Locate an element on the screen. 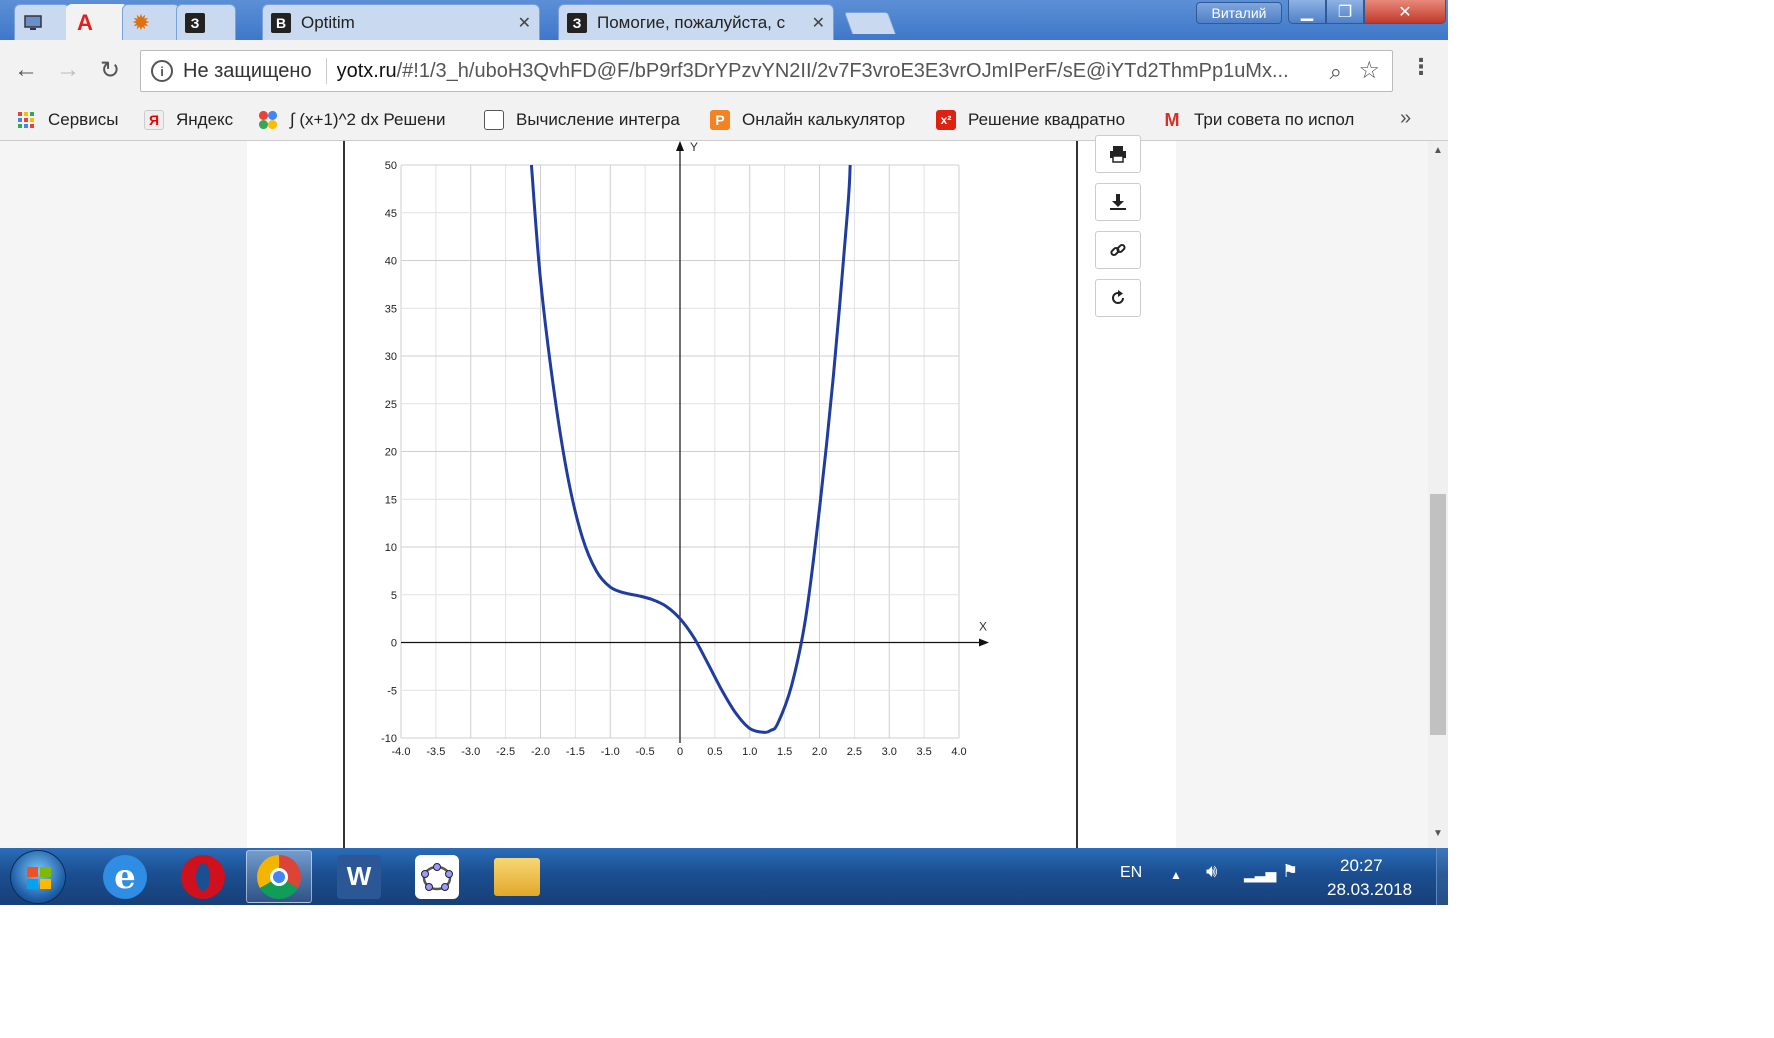 Image resolution: width=1774 pixels, height=1038 pixels. z-logo-icon: З is located at coordinates (577, 22).